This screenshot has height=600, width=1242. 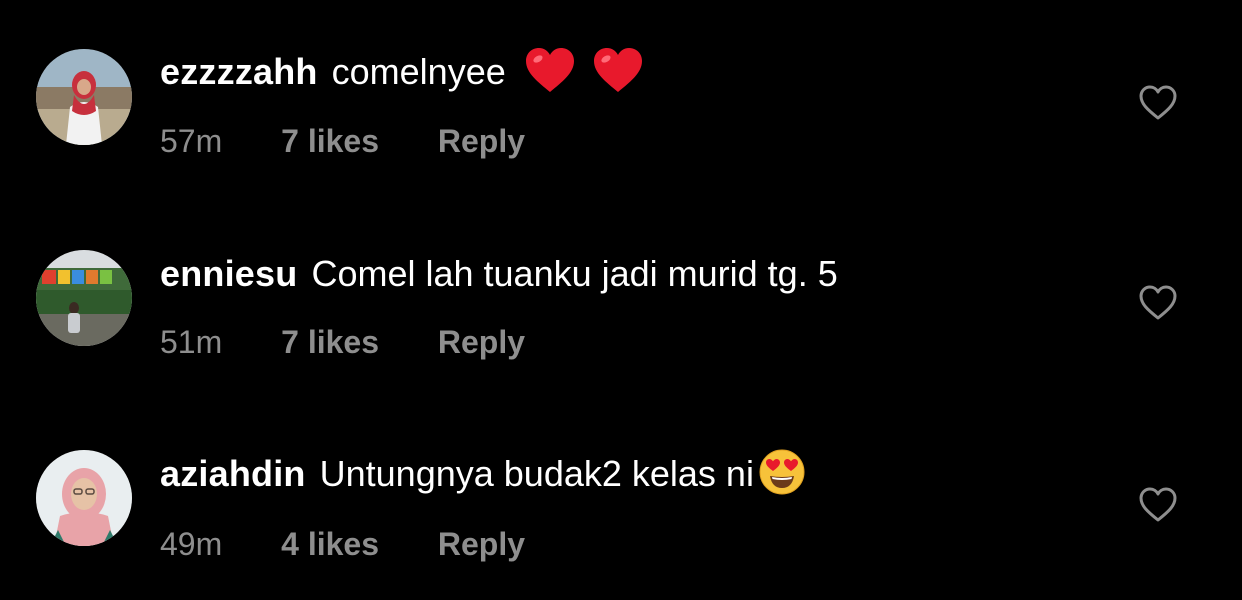 I want to click on comment-text: Untungnya budak2 kelas ni, so click(x=536, y=473).